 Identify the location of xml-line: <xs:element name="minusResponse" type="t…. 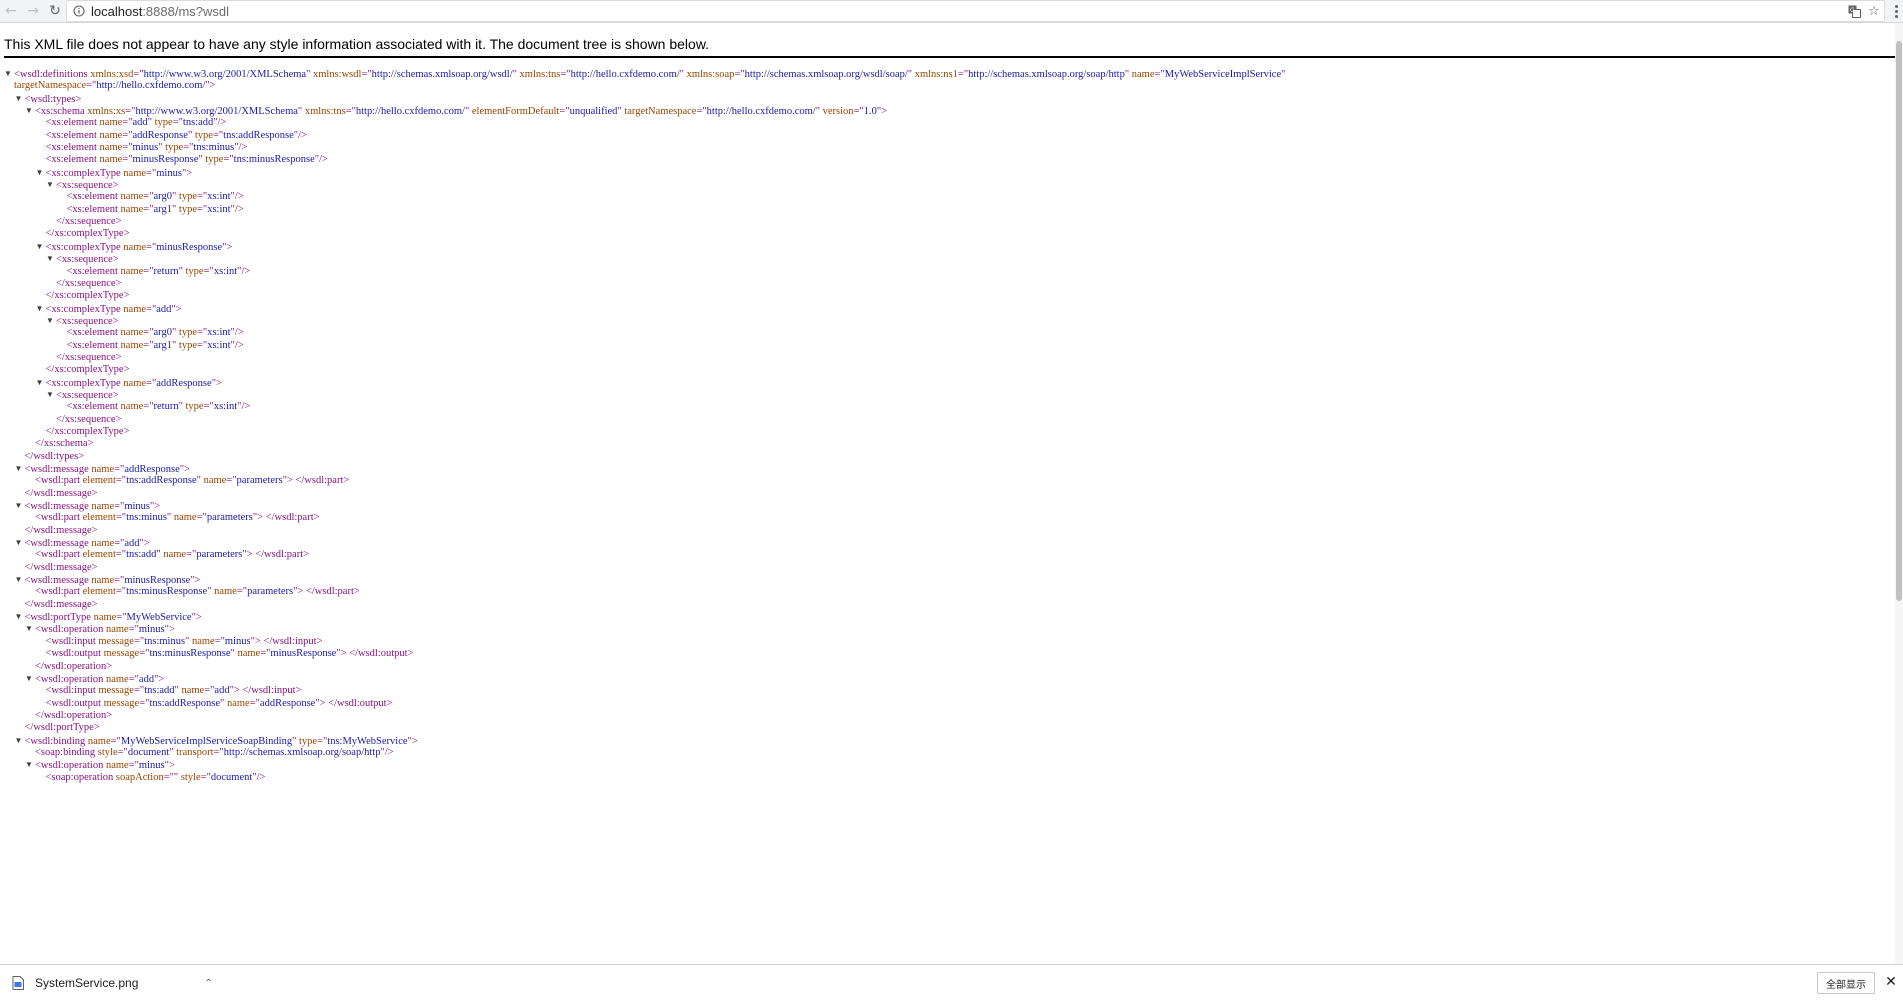
(953, 160).